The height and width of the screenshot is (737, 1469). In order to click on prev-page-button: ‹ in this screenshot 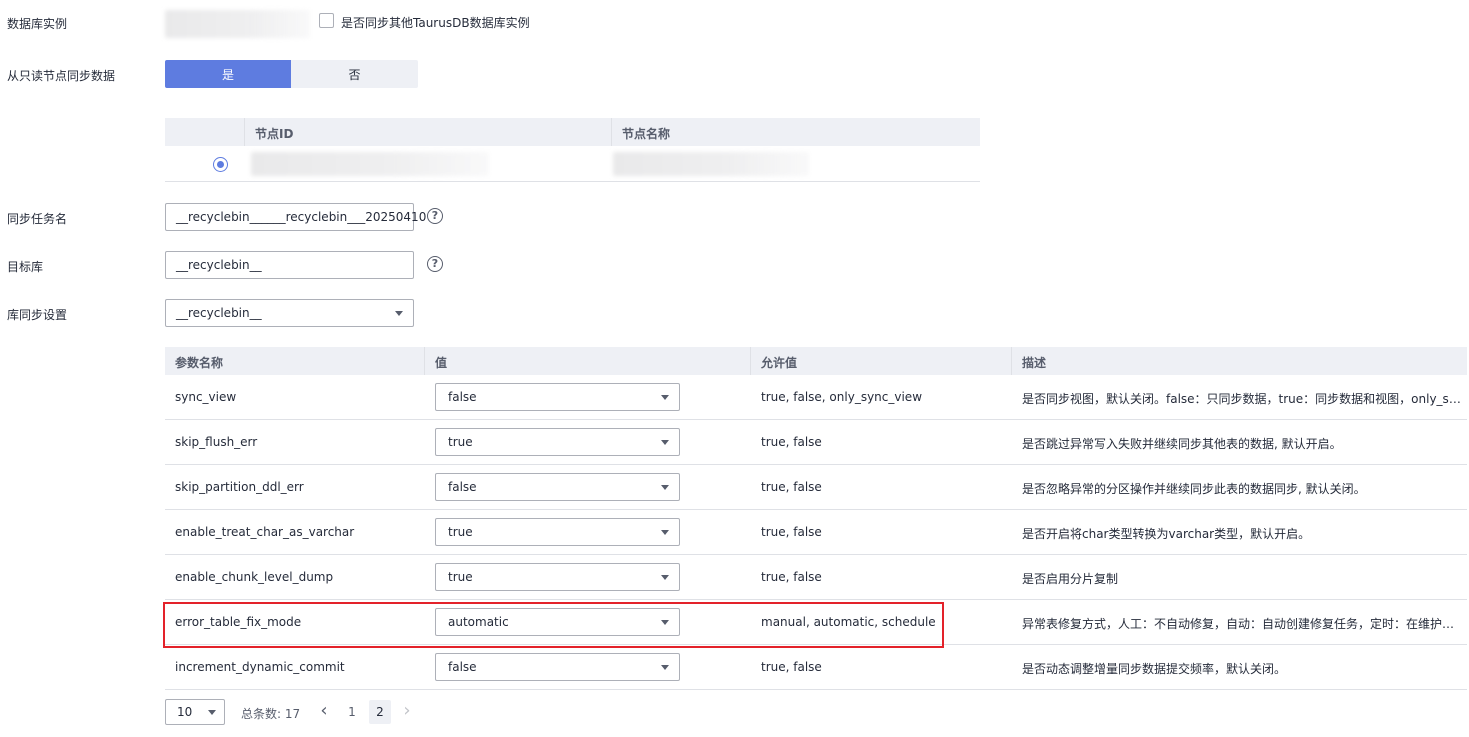, I will do `click(324, 712)`.